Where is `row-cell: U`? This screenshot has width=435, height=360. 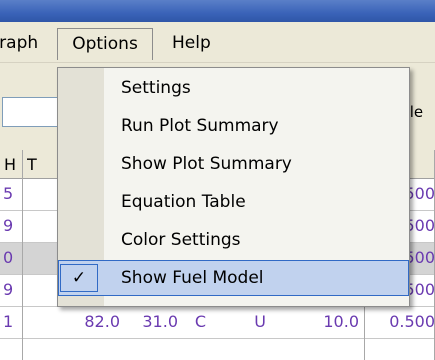
row-cell: U is located at coordinates (260, 321).